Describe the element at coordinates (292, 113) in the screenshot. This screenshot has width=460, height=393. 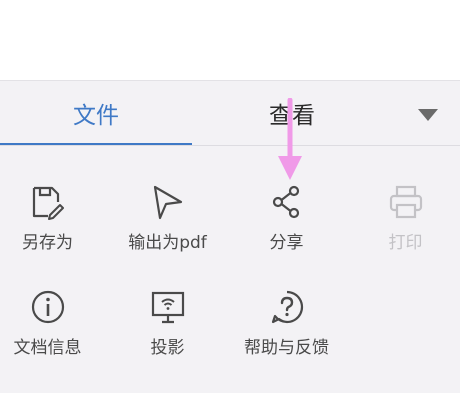
I see `tab-view: 查看` at that location.